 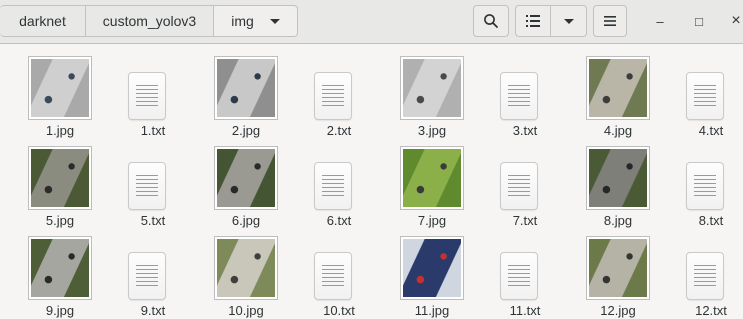 I want to click on file-name: 9.txt, so click(x=153, y=310).